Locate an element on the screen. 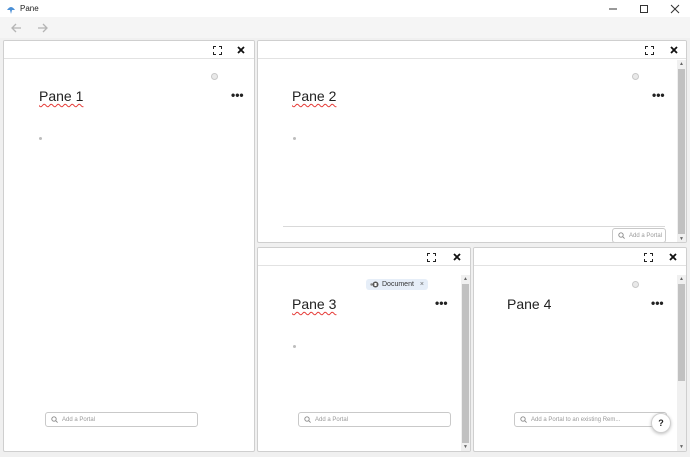  divider is located at coordinates (474, 226).